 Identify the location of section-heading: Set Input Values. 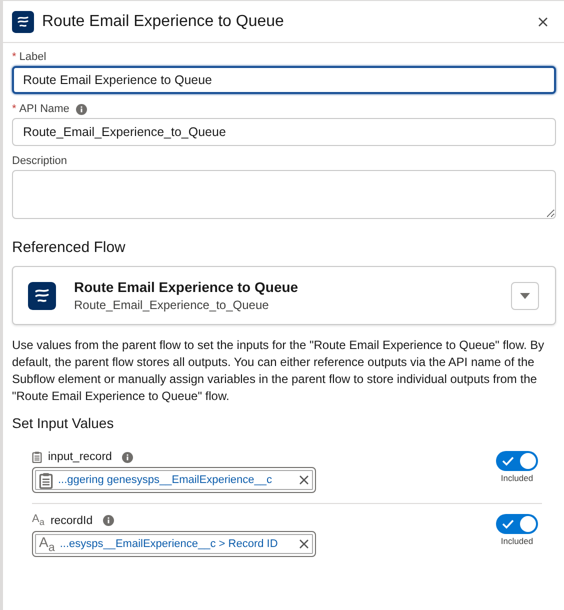
(63, 423).